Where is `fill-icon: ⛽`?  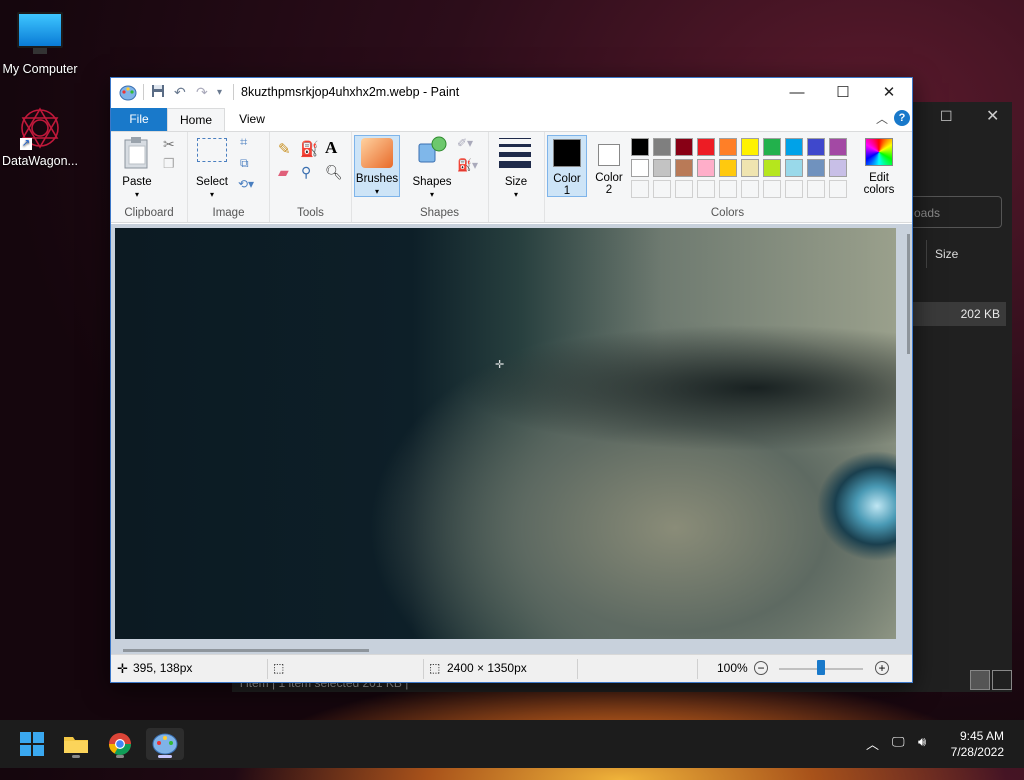
fill-icon: ⛽ is located at coordinates (309, 149).